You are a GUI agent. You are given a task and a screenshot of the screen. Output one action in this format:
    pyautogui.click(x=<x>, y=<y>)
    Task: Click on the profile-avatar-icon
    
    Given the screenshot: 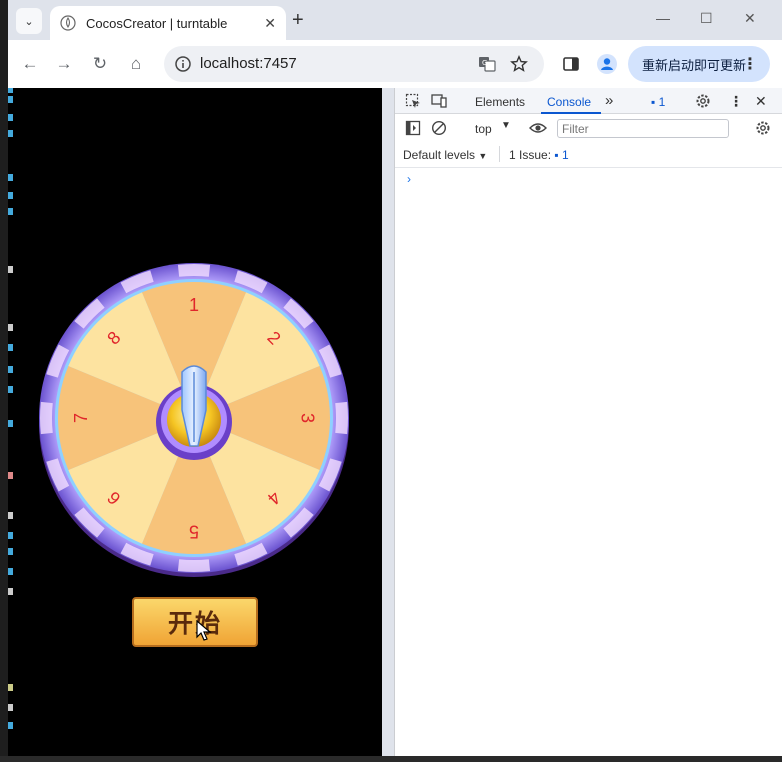 What is the action you would take?
    pyautogui.click(x=607, y=64)
    